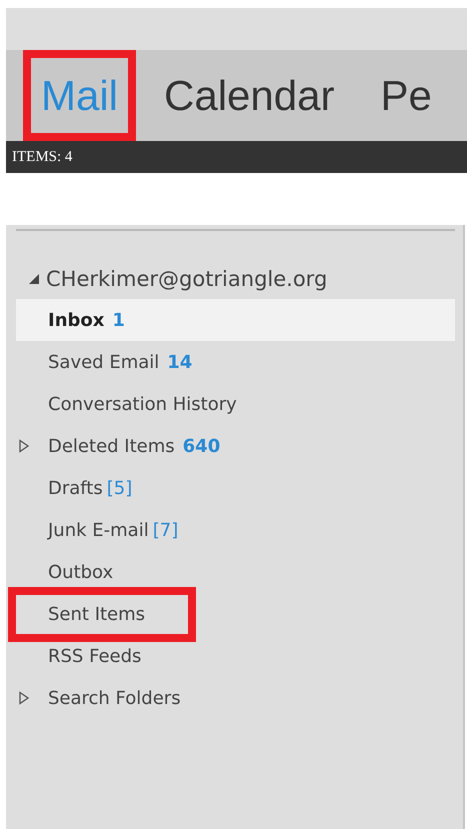 This screenshot has width=467, height=829. Describe the element at coordinates (165, 530) in the screenshot. I see `item-count: [7]` at that location.